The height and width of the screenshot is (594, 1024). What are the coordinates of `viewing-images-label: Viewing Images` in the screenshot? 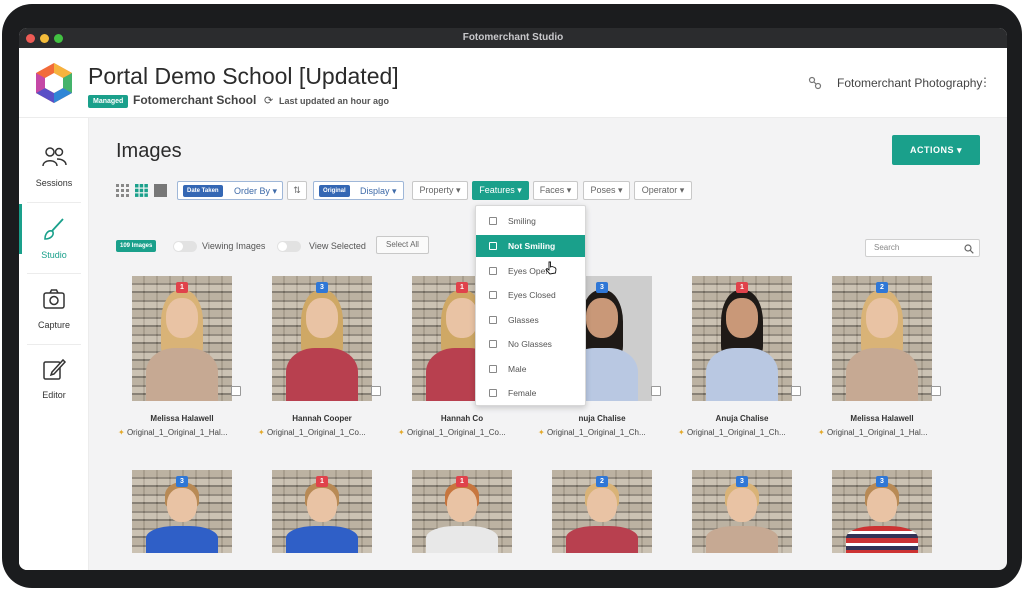 It's located at (234, 246).